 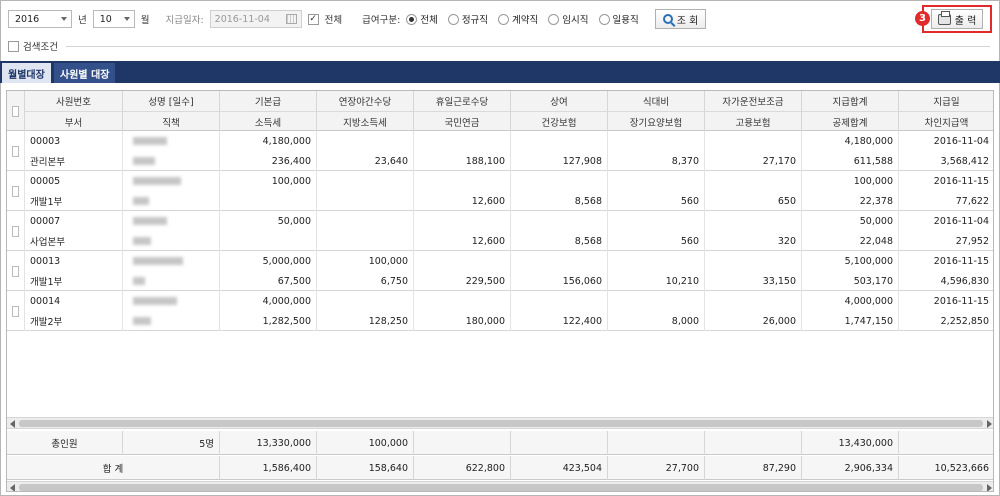 I want to click on cell-value: 188,100, so click(x=485, y=161).